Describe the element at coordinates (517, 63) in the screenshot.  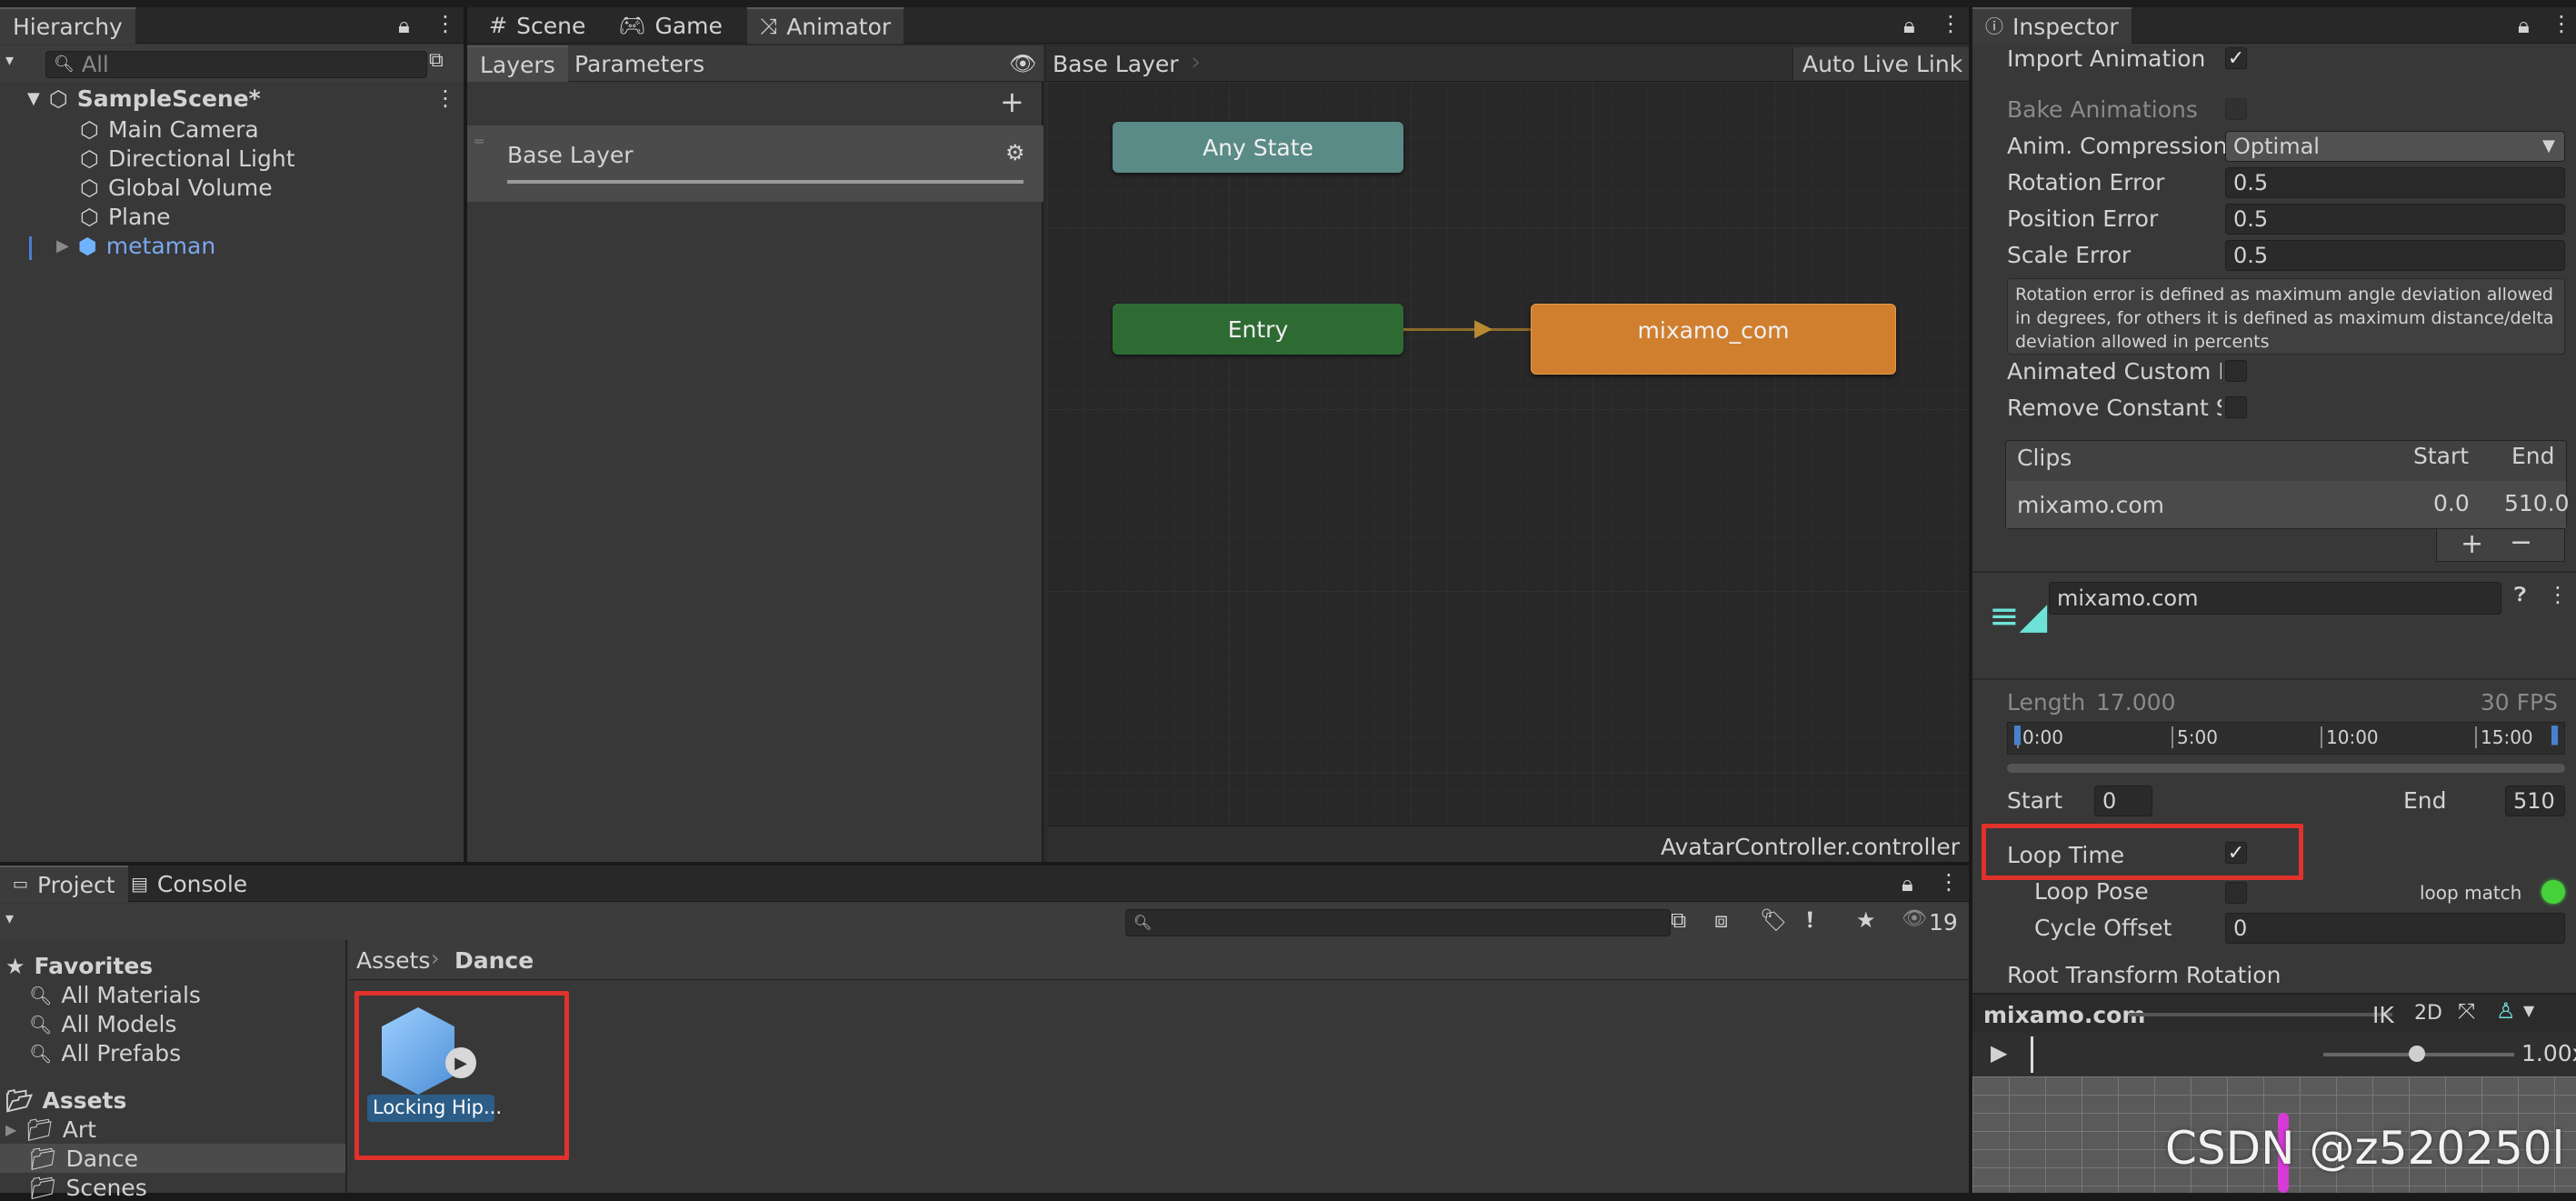
I see `tab-layers: Layers` at that location.